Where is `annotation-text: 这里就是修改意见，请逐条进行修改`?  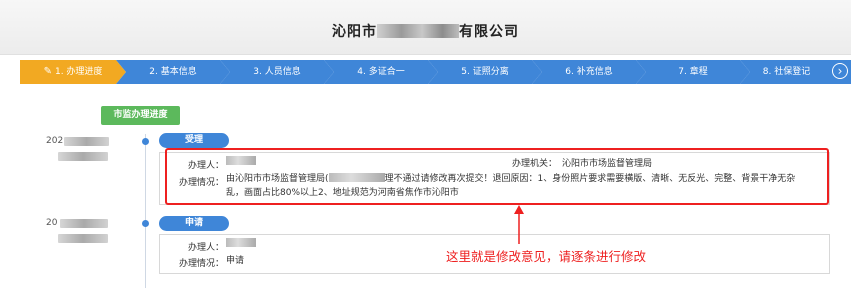 annotation-text: 这里就是修改意见，请逐条进行修改 is located at coordinates (546, 256).